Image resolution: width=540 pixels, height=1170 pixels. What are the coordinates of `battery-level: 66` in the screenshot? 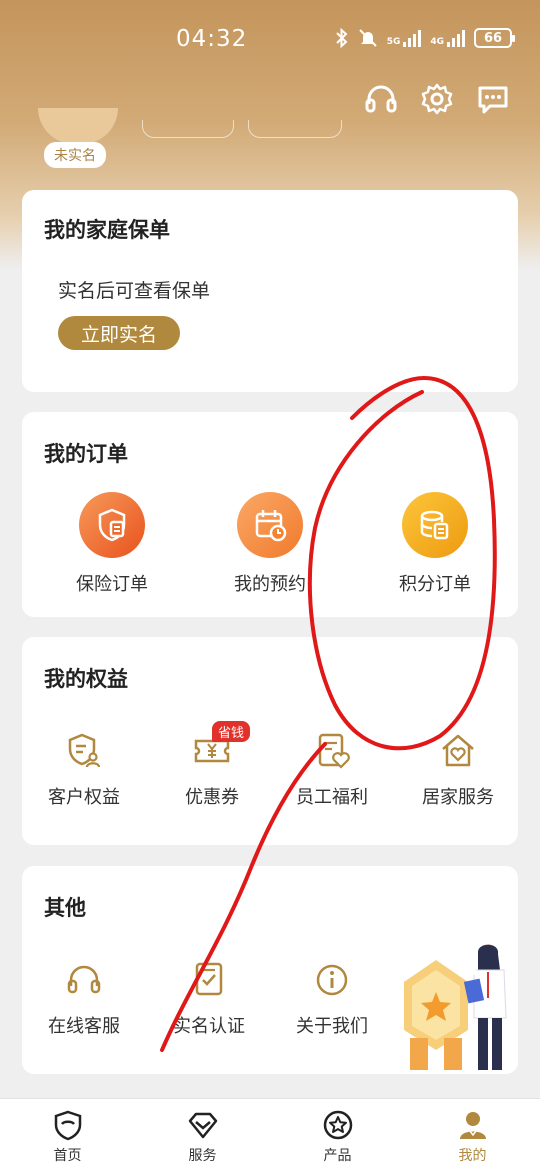 It's located at (493, 38).